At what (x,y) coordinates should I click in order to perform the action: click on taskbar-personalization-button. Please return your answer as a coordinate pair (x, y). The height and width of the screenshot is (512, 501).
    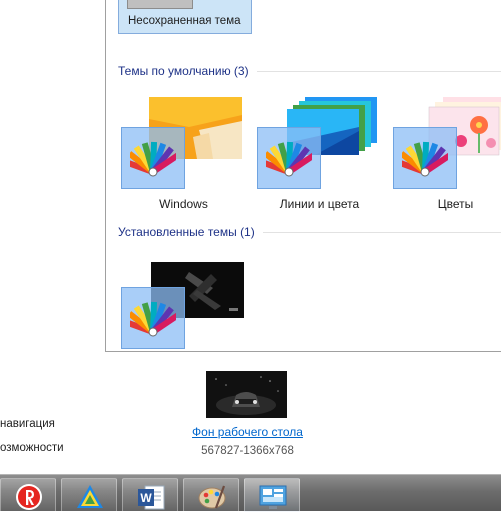
    Looking at the image, I should click on (272, 495).